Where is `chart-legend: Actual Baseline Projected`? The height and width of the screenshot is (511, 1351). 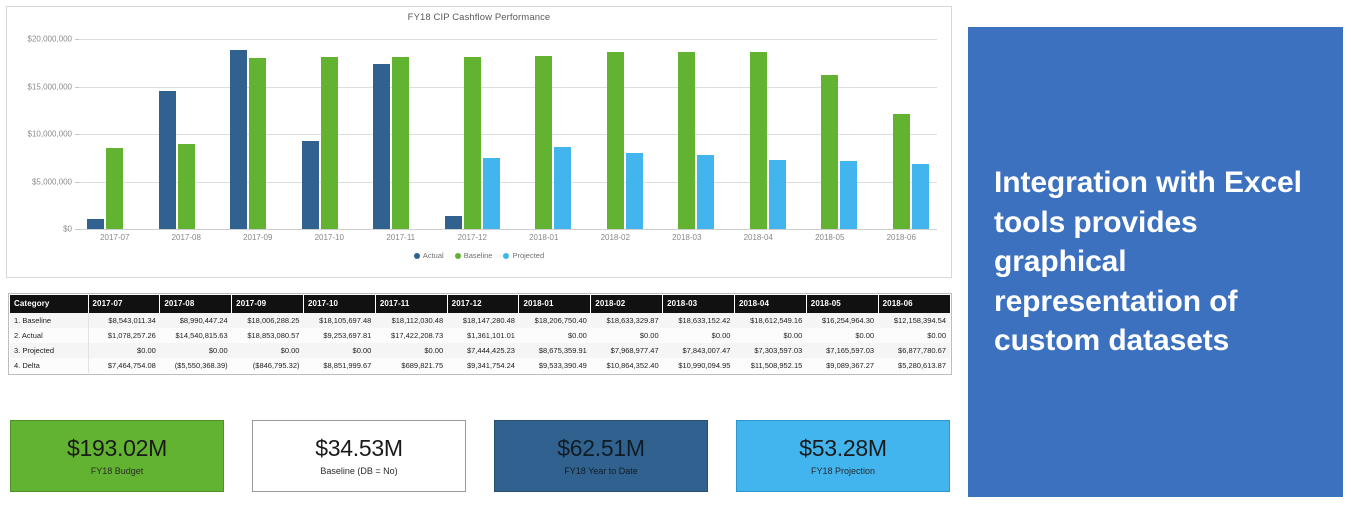
chart-legend: Actual Baseline Projected is located at coordinates (479, 255).